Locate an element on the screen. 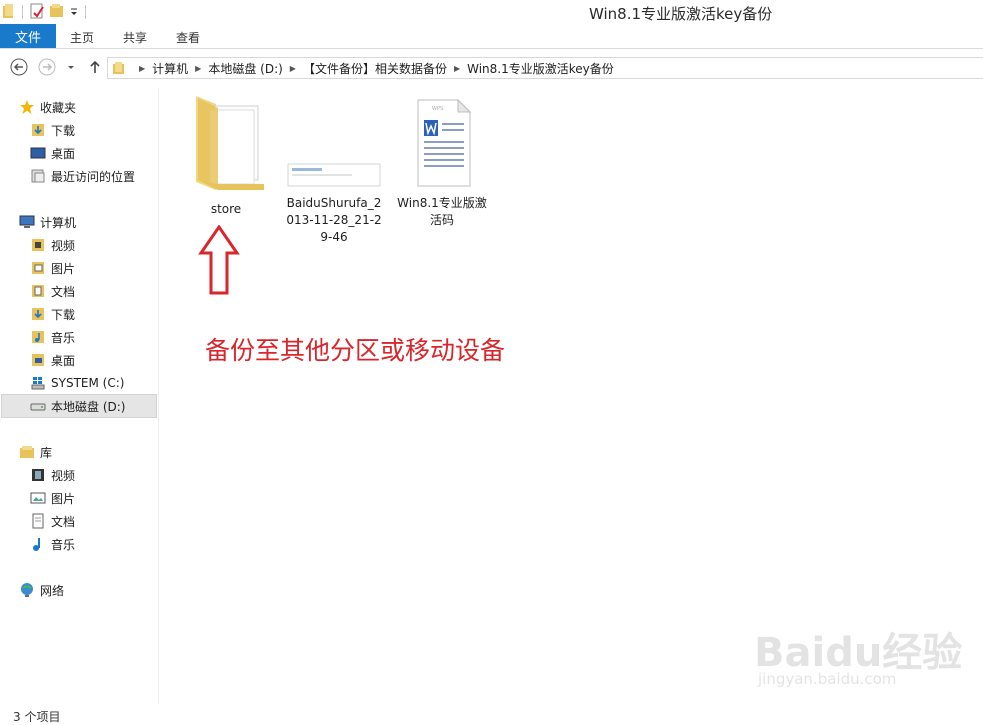 The height and width of the screenshot is (725, 983). sidebar-item-downloads-computer: 下载 is located at coordinates (52, 314).